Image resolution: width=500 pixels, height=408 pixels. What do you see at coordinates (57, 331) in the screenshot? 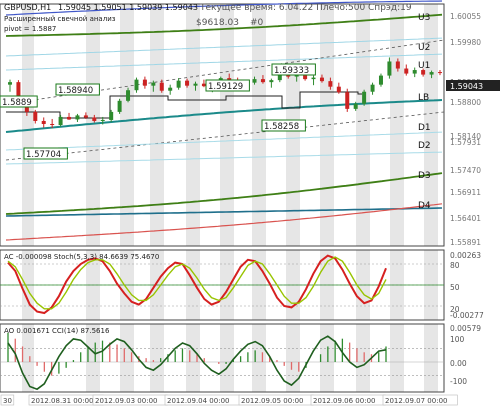
I see `cci-panel-label: AO 0.001671 CCI(14) 87.5616` at bounding box center [57, 331].